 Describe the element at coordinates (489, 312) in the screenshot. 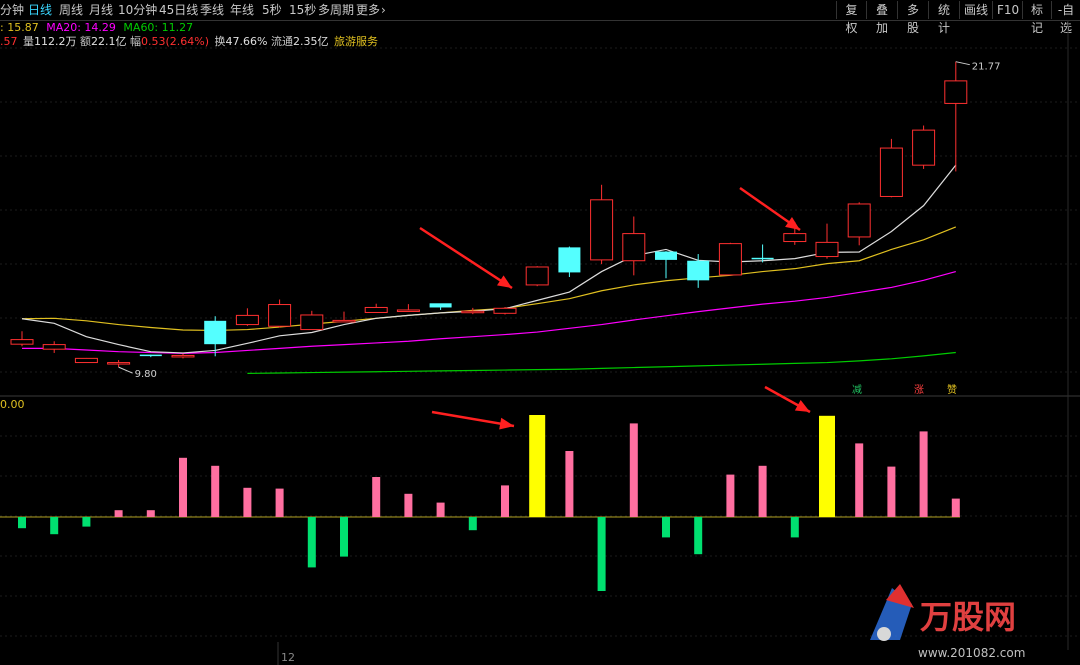

I see `ma20-line` at that location.